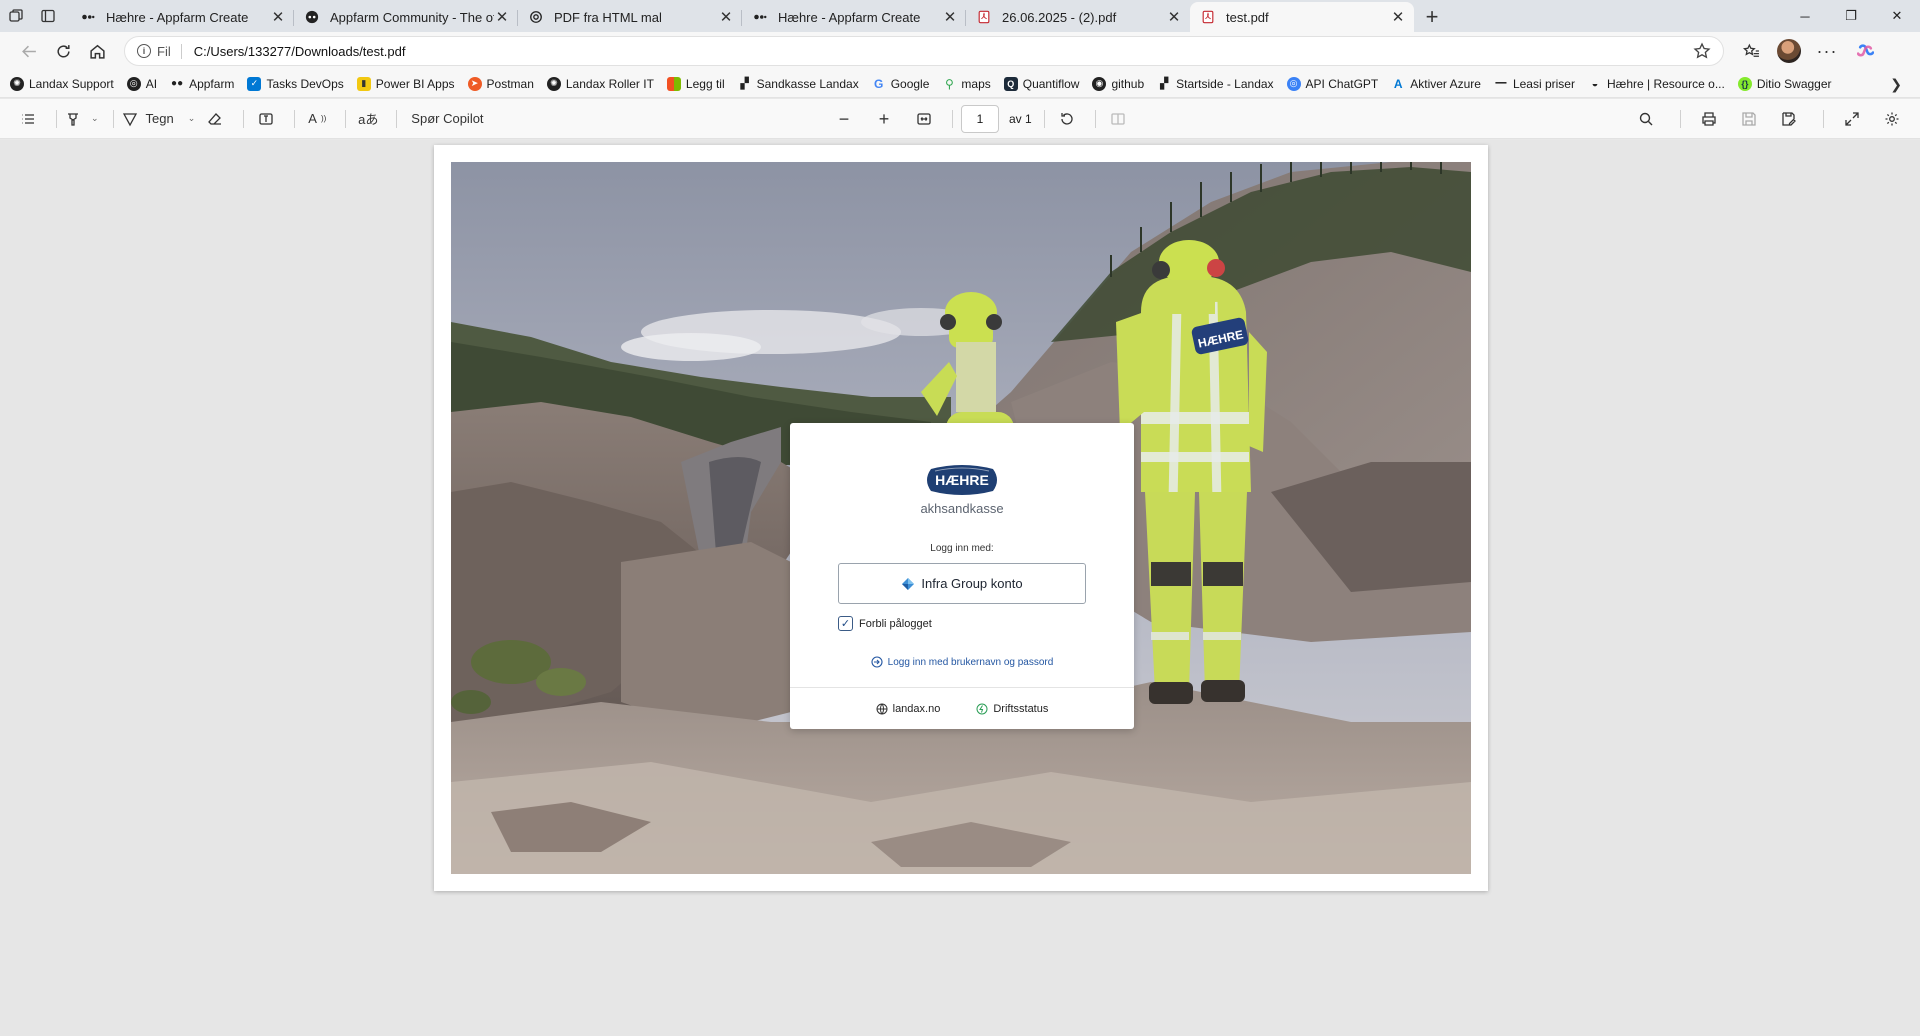  I want to click on contents-icon, so click(28, 119).